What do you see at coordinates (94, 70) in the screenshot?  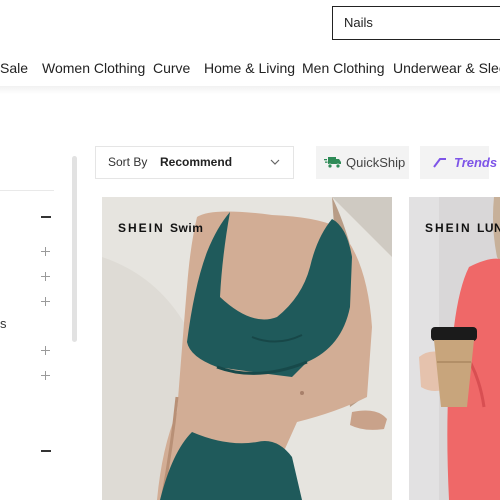 I see `nav-item-women-clothing: Women Clothing` at bounding box center [94, 70].